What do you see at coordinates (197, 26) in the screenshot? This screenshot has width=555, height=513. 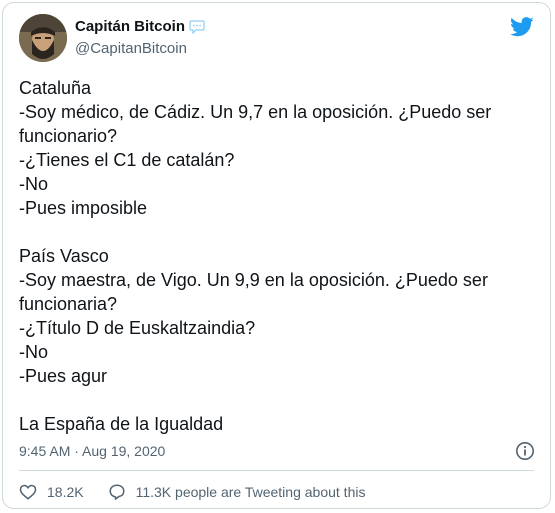 I see `chat-bubble-icon` at bounding box center [197, 26].